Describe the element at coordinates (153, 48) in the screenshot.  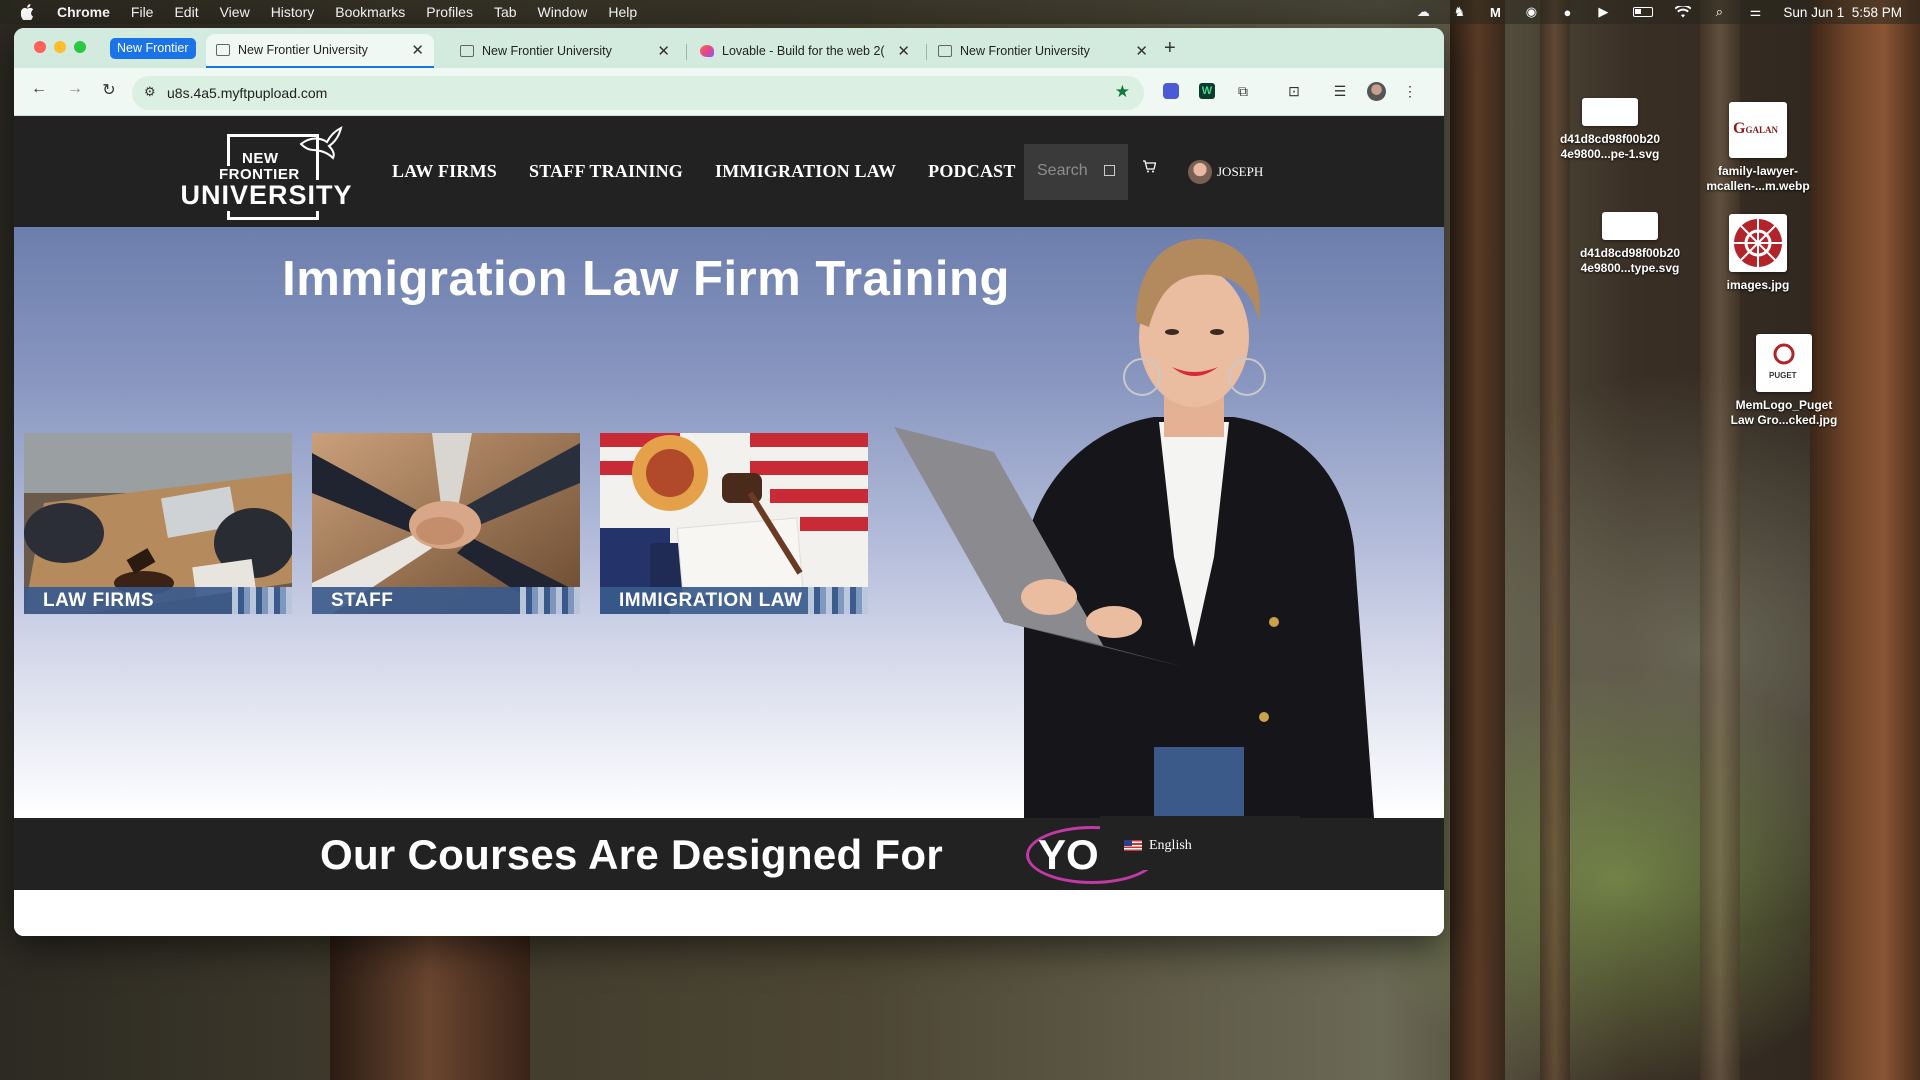
I see `tab-group-label: New Frontier` at that location.